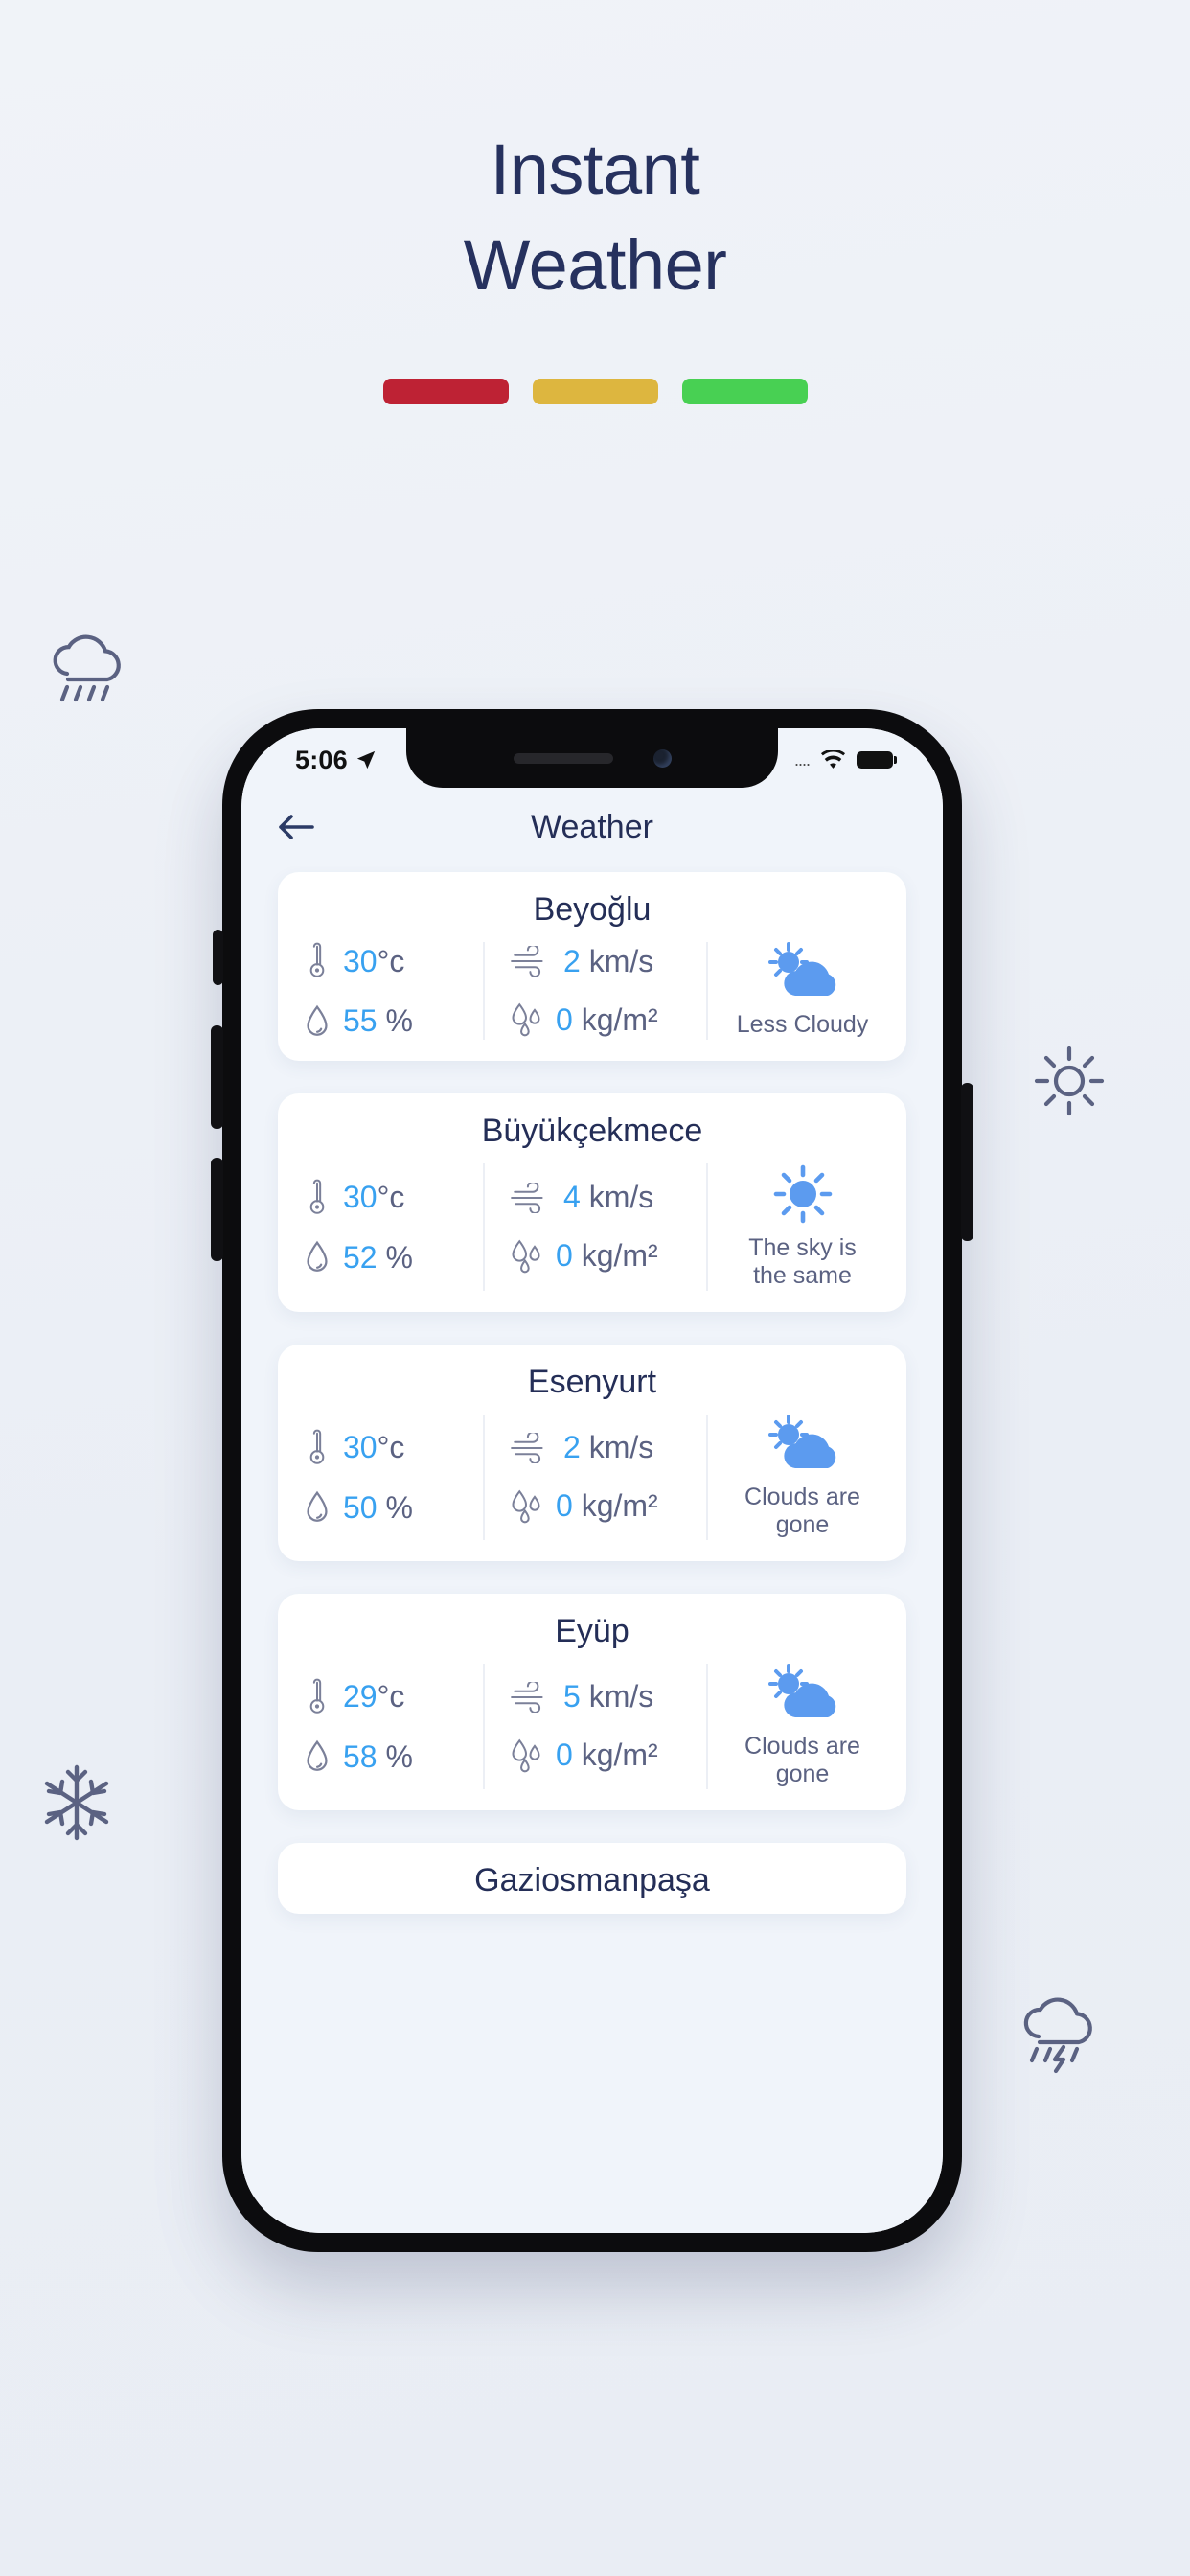 This screenshot has height=2576, width=1190. Describe the element at coordinates (296, 827) in the screenshot. I see `back-button` at that location.